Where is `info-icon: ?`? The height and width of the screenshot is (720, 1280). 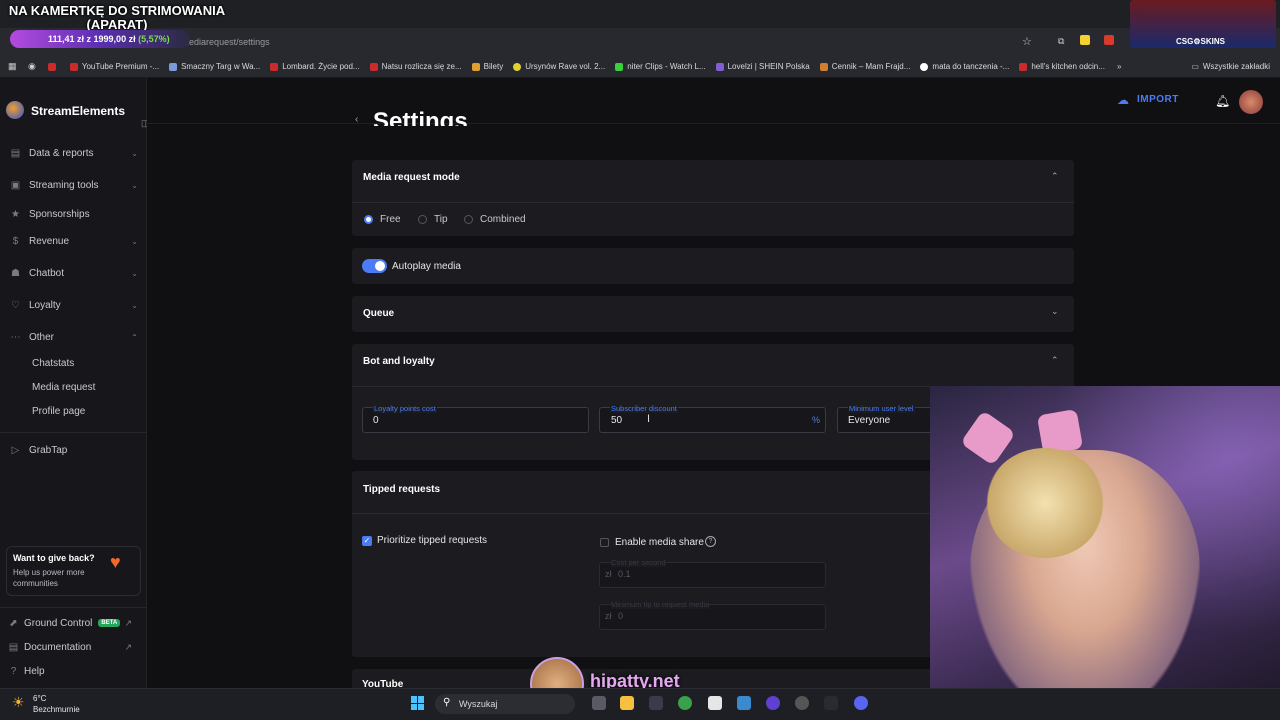 info-icon: ? is located at coordinates (710, 541).